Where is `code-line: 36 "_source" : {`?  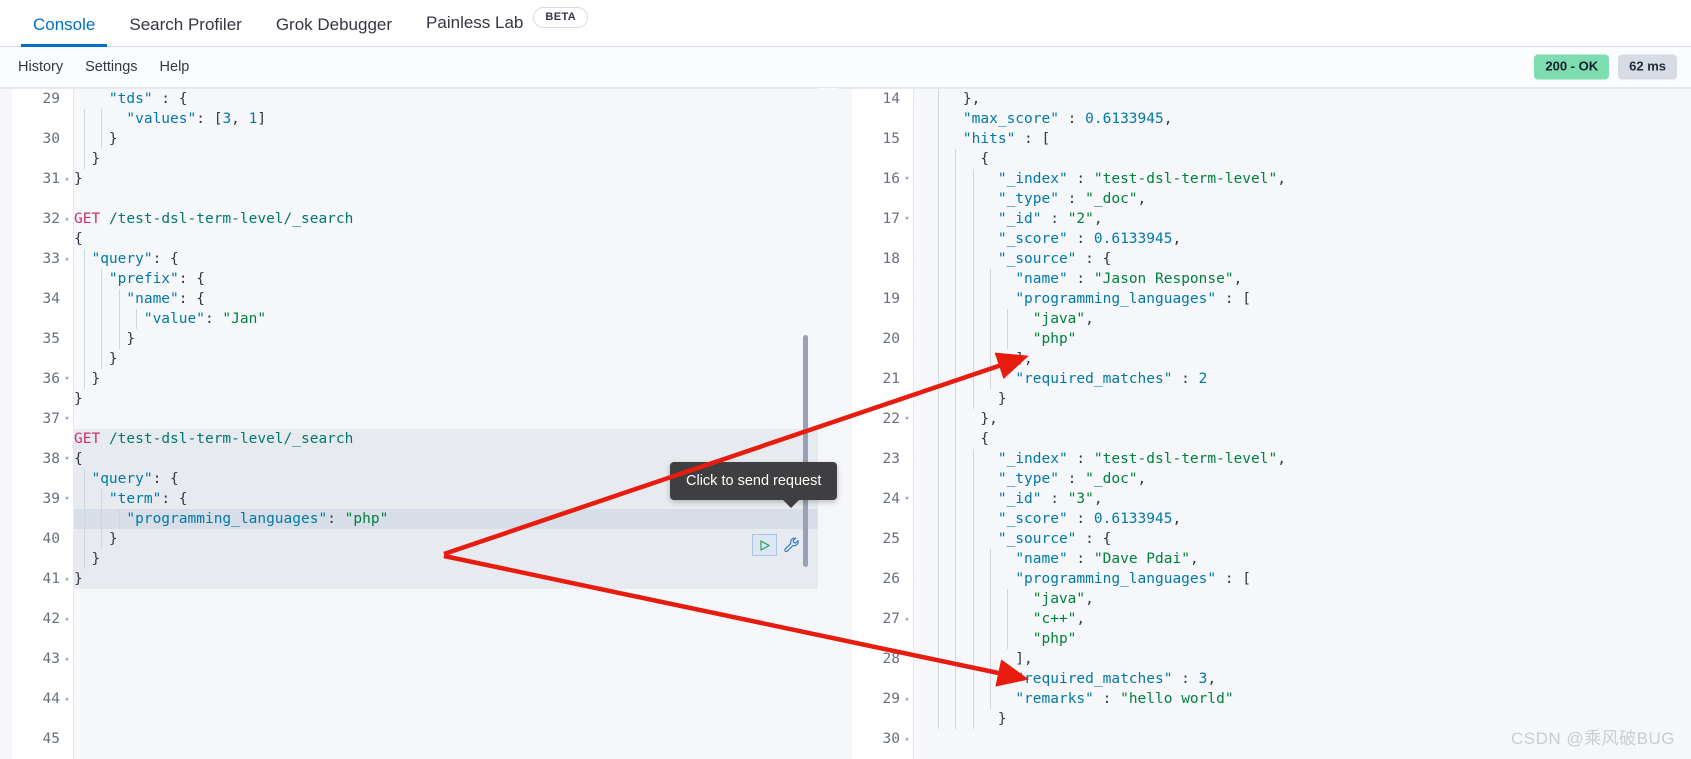
code-line: 36 "_source" : { is located at coordinates (1309, 539).